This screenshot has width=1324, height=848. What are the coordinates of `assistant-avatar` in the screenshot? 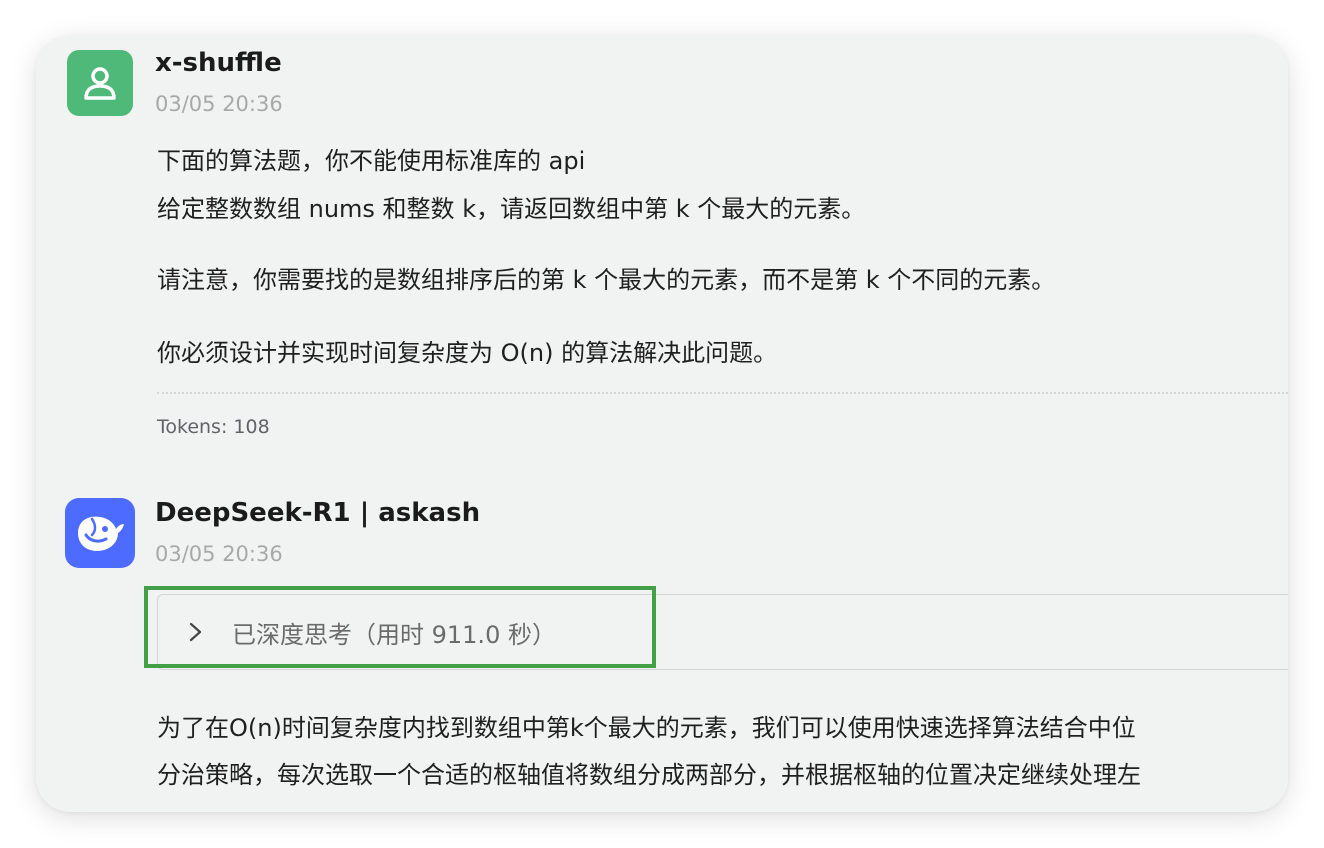 It's located at (100, 533).